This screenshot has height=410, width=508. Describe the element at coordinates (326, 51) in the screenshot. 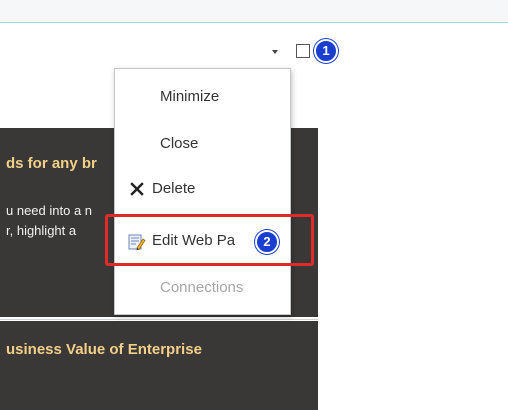

I see `callout-badge-1: 1` at that location.